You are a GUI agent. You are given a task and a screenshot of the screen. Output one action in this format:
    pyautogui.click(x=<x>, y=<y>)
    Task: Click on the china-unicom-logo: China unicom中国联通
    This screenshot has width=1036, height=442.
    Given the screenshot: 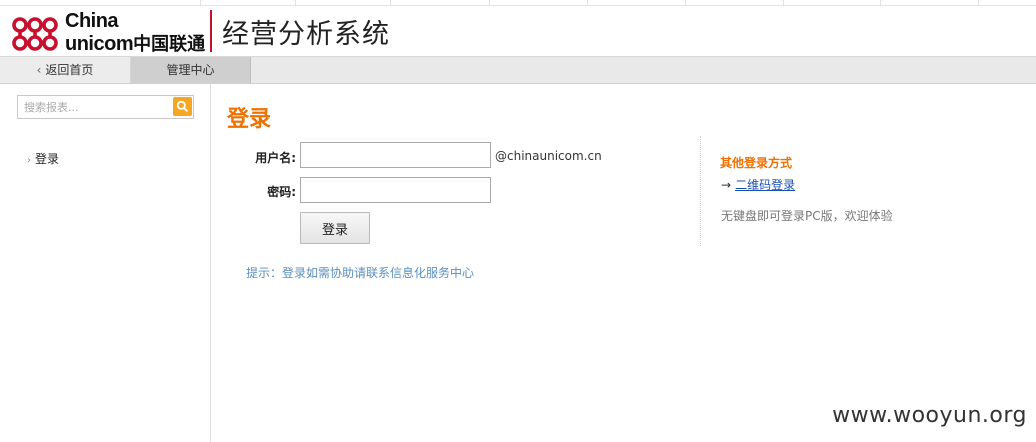 What is the action you would take?
    pyautogui.click(x=108, y=32)
    